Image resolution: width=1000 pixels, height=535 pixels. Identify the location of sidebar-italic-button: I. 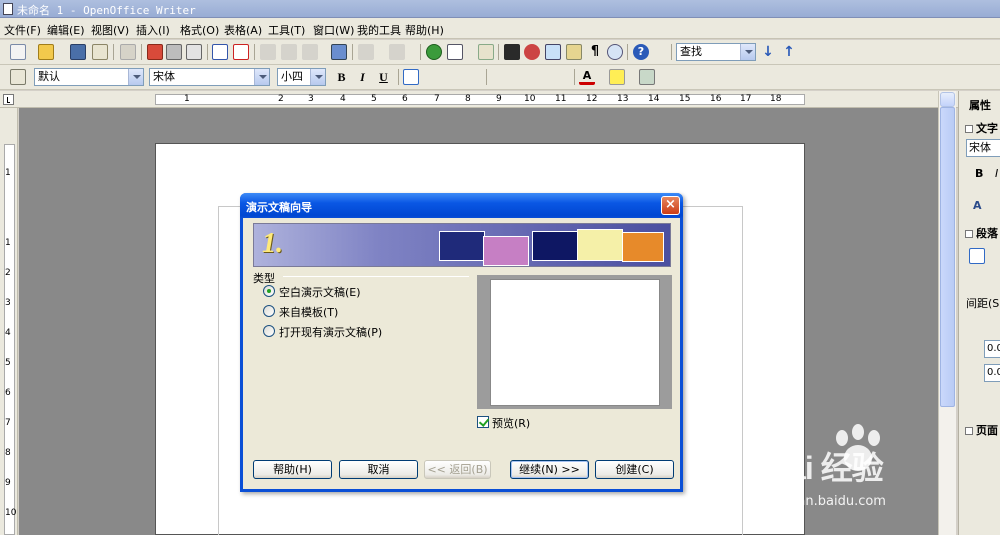
(996, 173).